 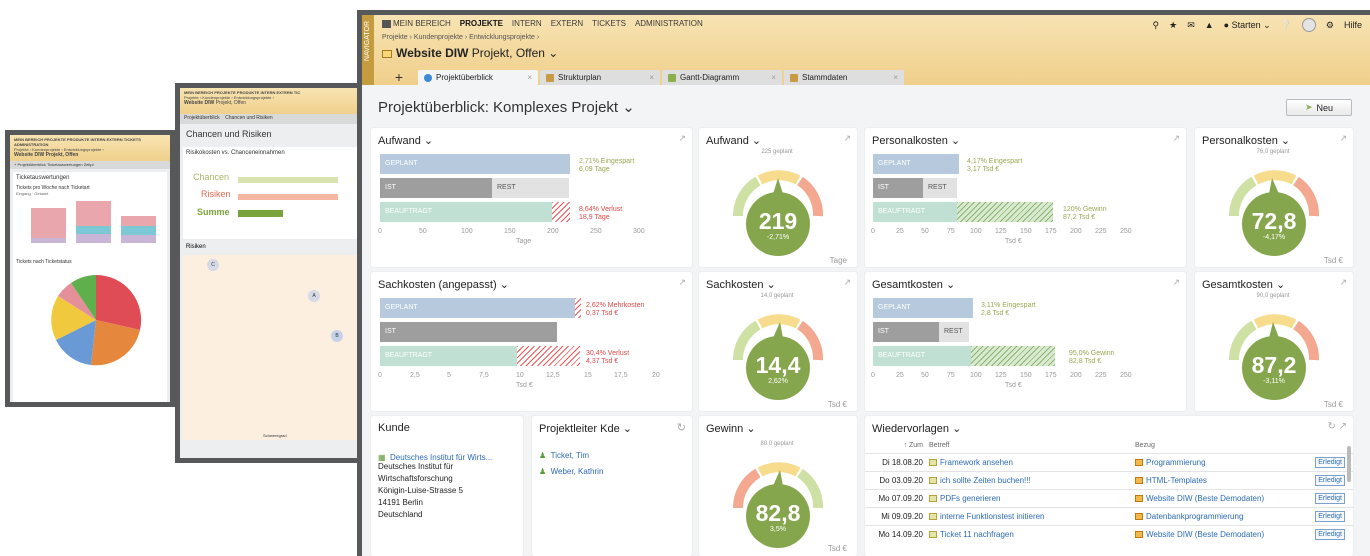 What do you see at coordinates (778, 221) in the screenshot?
I see `gauge-value: 219` at bounding box center [778, 221].